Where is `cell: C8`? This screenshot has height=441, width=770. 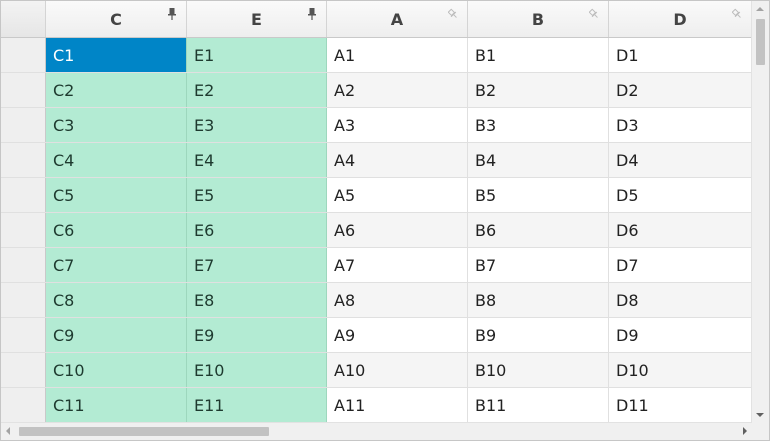 cell: C8 is located at coordinates (116, 300).